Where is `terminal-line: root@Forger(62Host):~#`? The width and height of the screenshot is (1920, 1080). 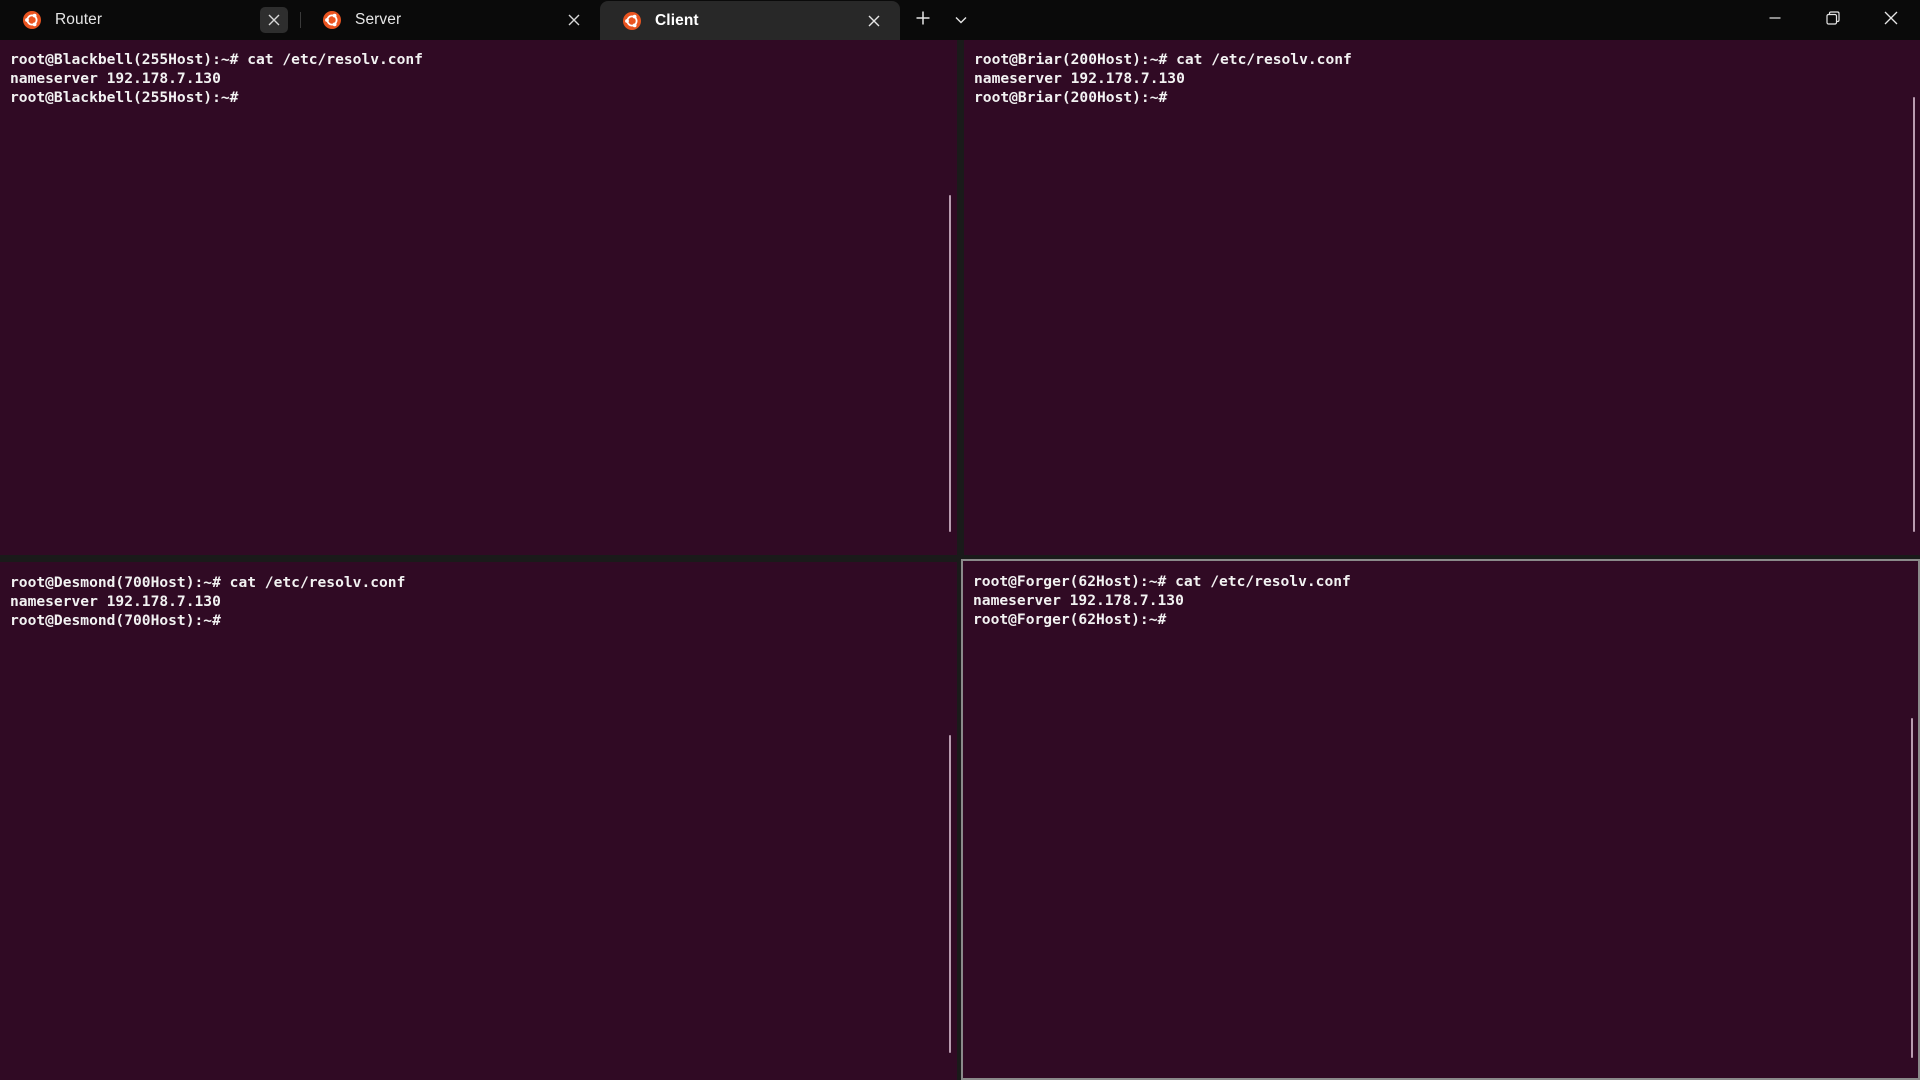 terminal-line: root@Forger(62Host):~# is located at coordinates (1070, 619).